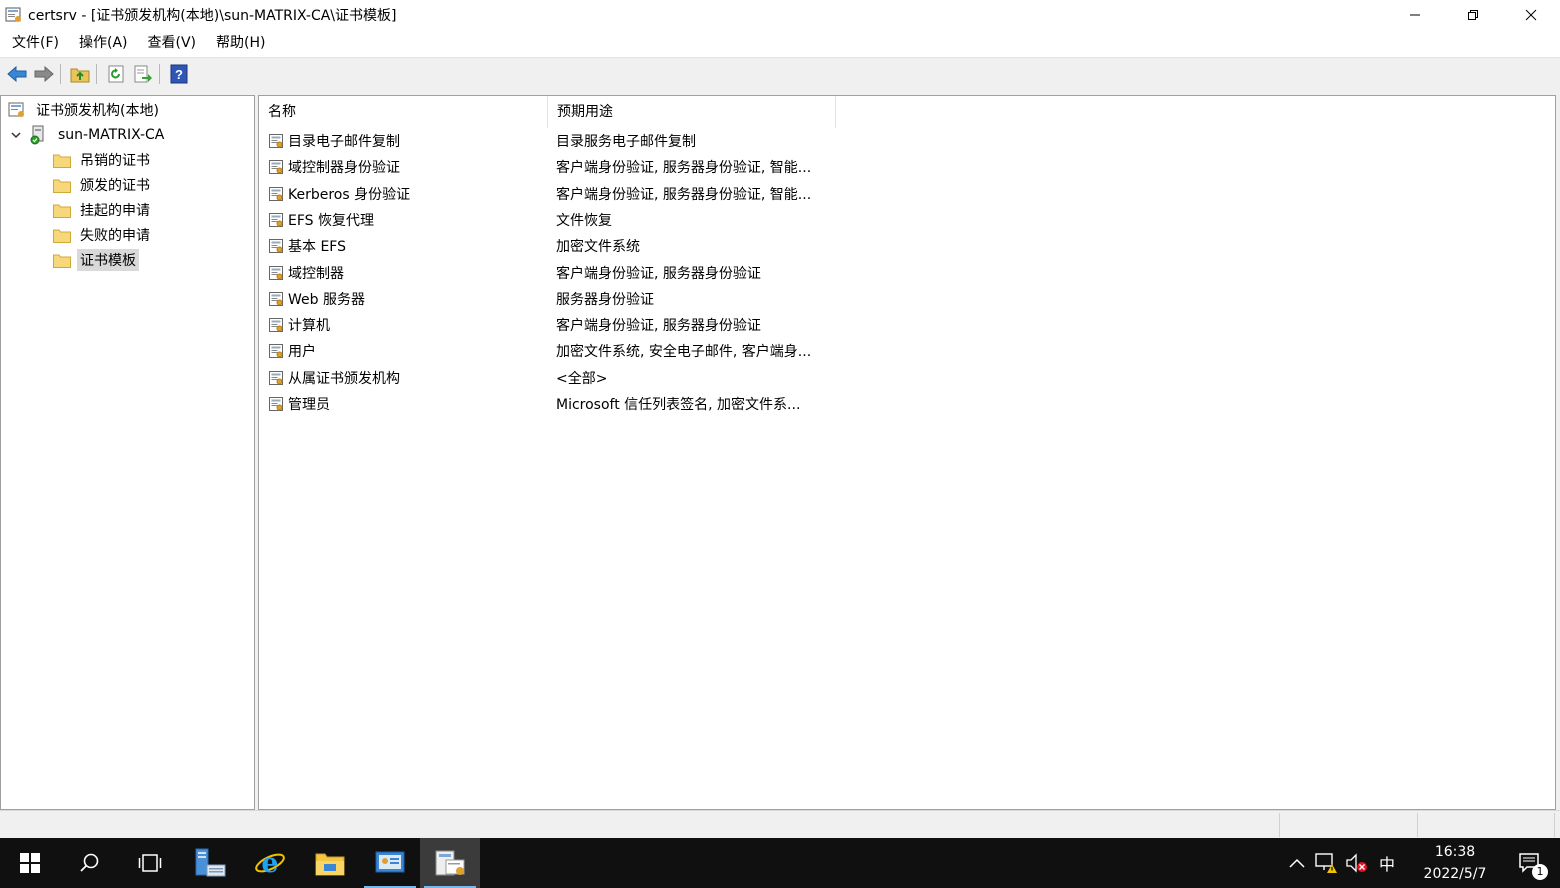 Image resolution: width=1560 pixels, height=888 pixels. I want to click on input-method-indicator: 中, so click(1387, 863).